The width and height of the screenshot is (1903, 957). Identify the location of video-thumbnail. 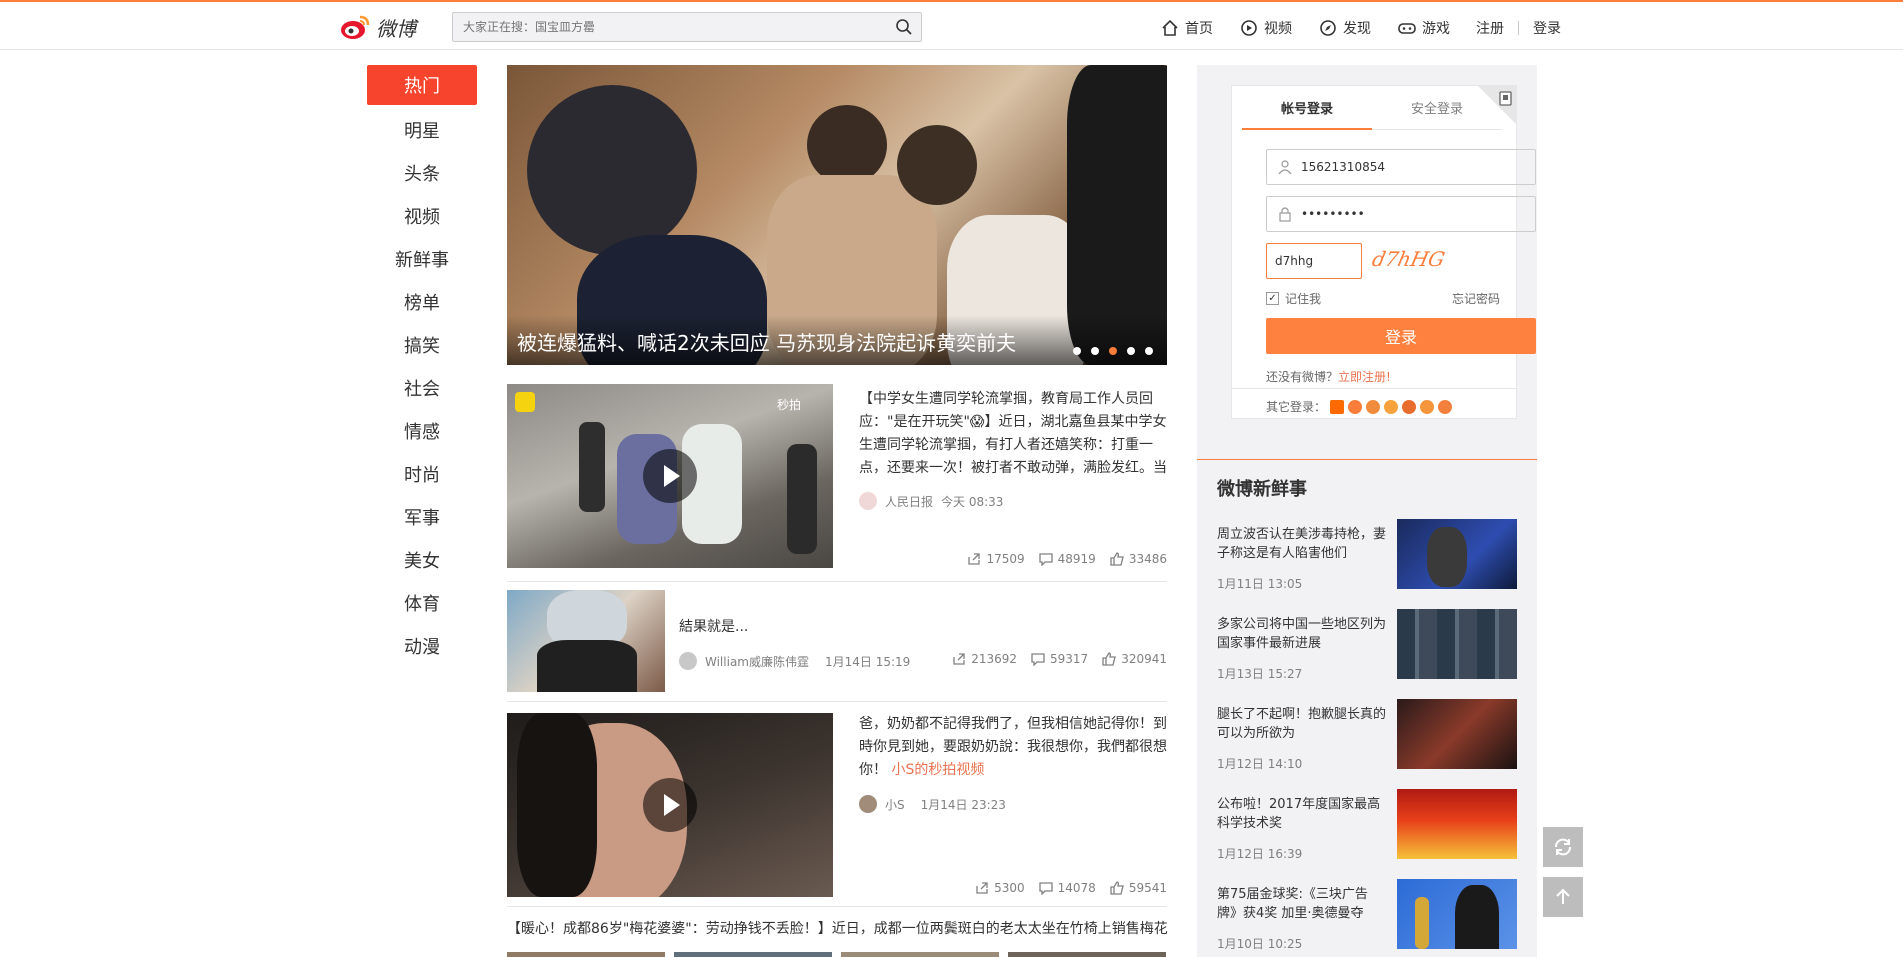
(670, 805).